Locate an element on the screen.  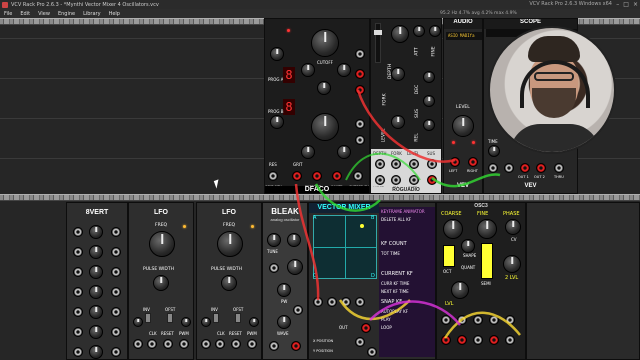
jack-grit is located at coordinates (297, 176).